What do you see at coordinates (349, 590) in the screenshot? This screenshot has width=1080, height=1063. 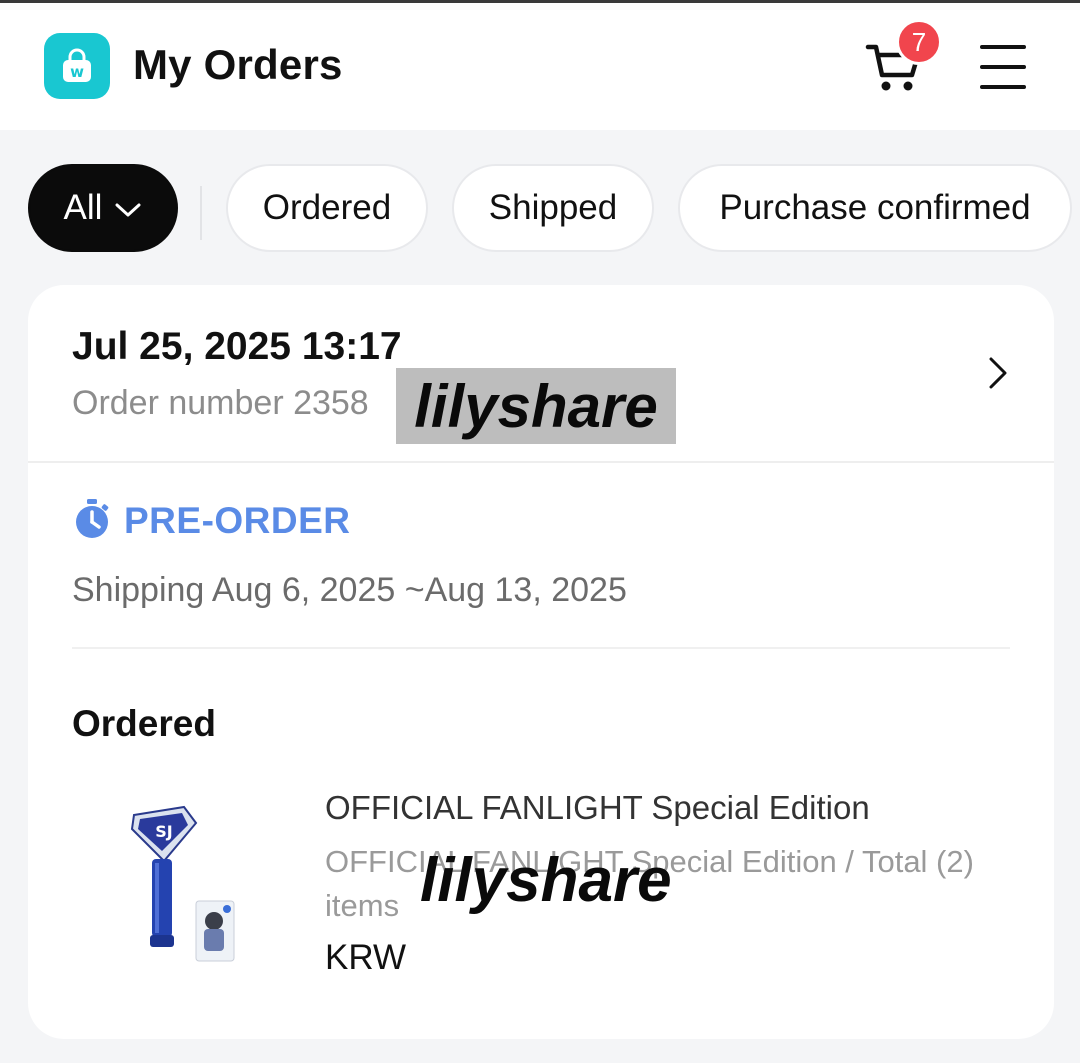 I see `shipping-dates: Shipping Aug 6, 2025 ~Aug 13, 2025` at bounding box center [349, 590].